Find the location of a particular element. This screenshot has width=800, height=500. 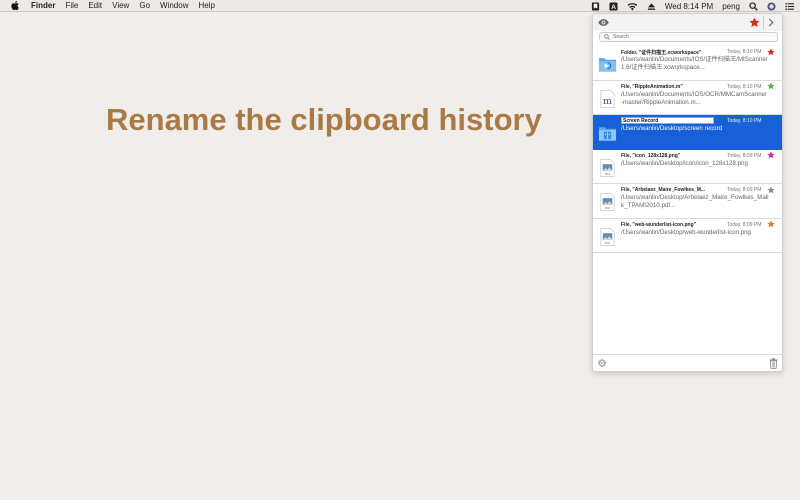

item-title: Folder, "证件扫描王.xcworkspace" is located at coordinates (661, 53).